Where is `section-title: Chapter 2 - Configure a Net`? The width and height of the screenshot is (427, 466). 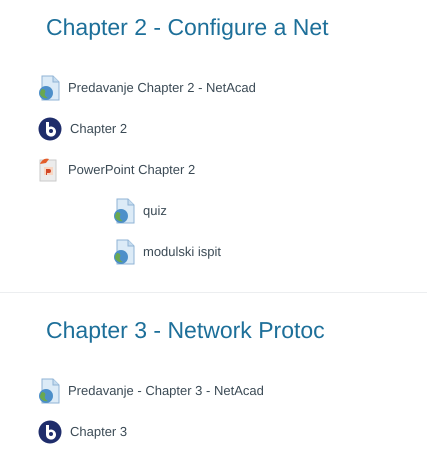 section-title: Chapter 2 - Configure a Net is located at coordinates (188, 27).